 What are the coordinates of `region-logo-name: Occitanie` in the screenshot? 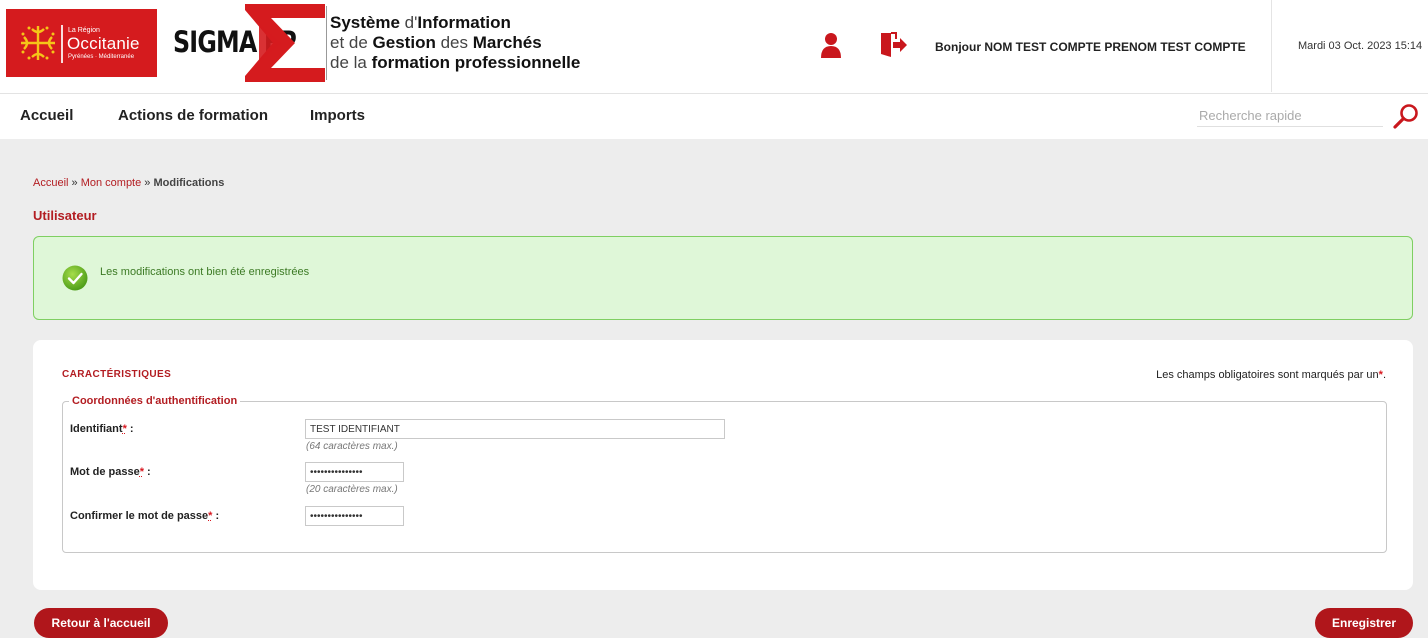 It's located at (103, 43).